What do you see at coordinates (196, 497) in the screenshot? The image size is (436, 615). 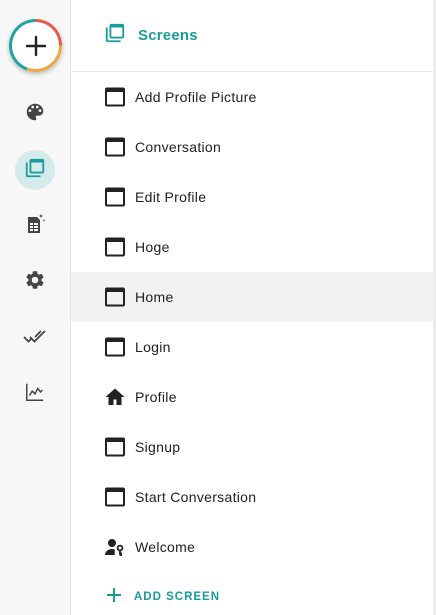 I see `screen-item-label: Start Conversation` at bounding box center [196, 497].